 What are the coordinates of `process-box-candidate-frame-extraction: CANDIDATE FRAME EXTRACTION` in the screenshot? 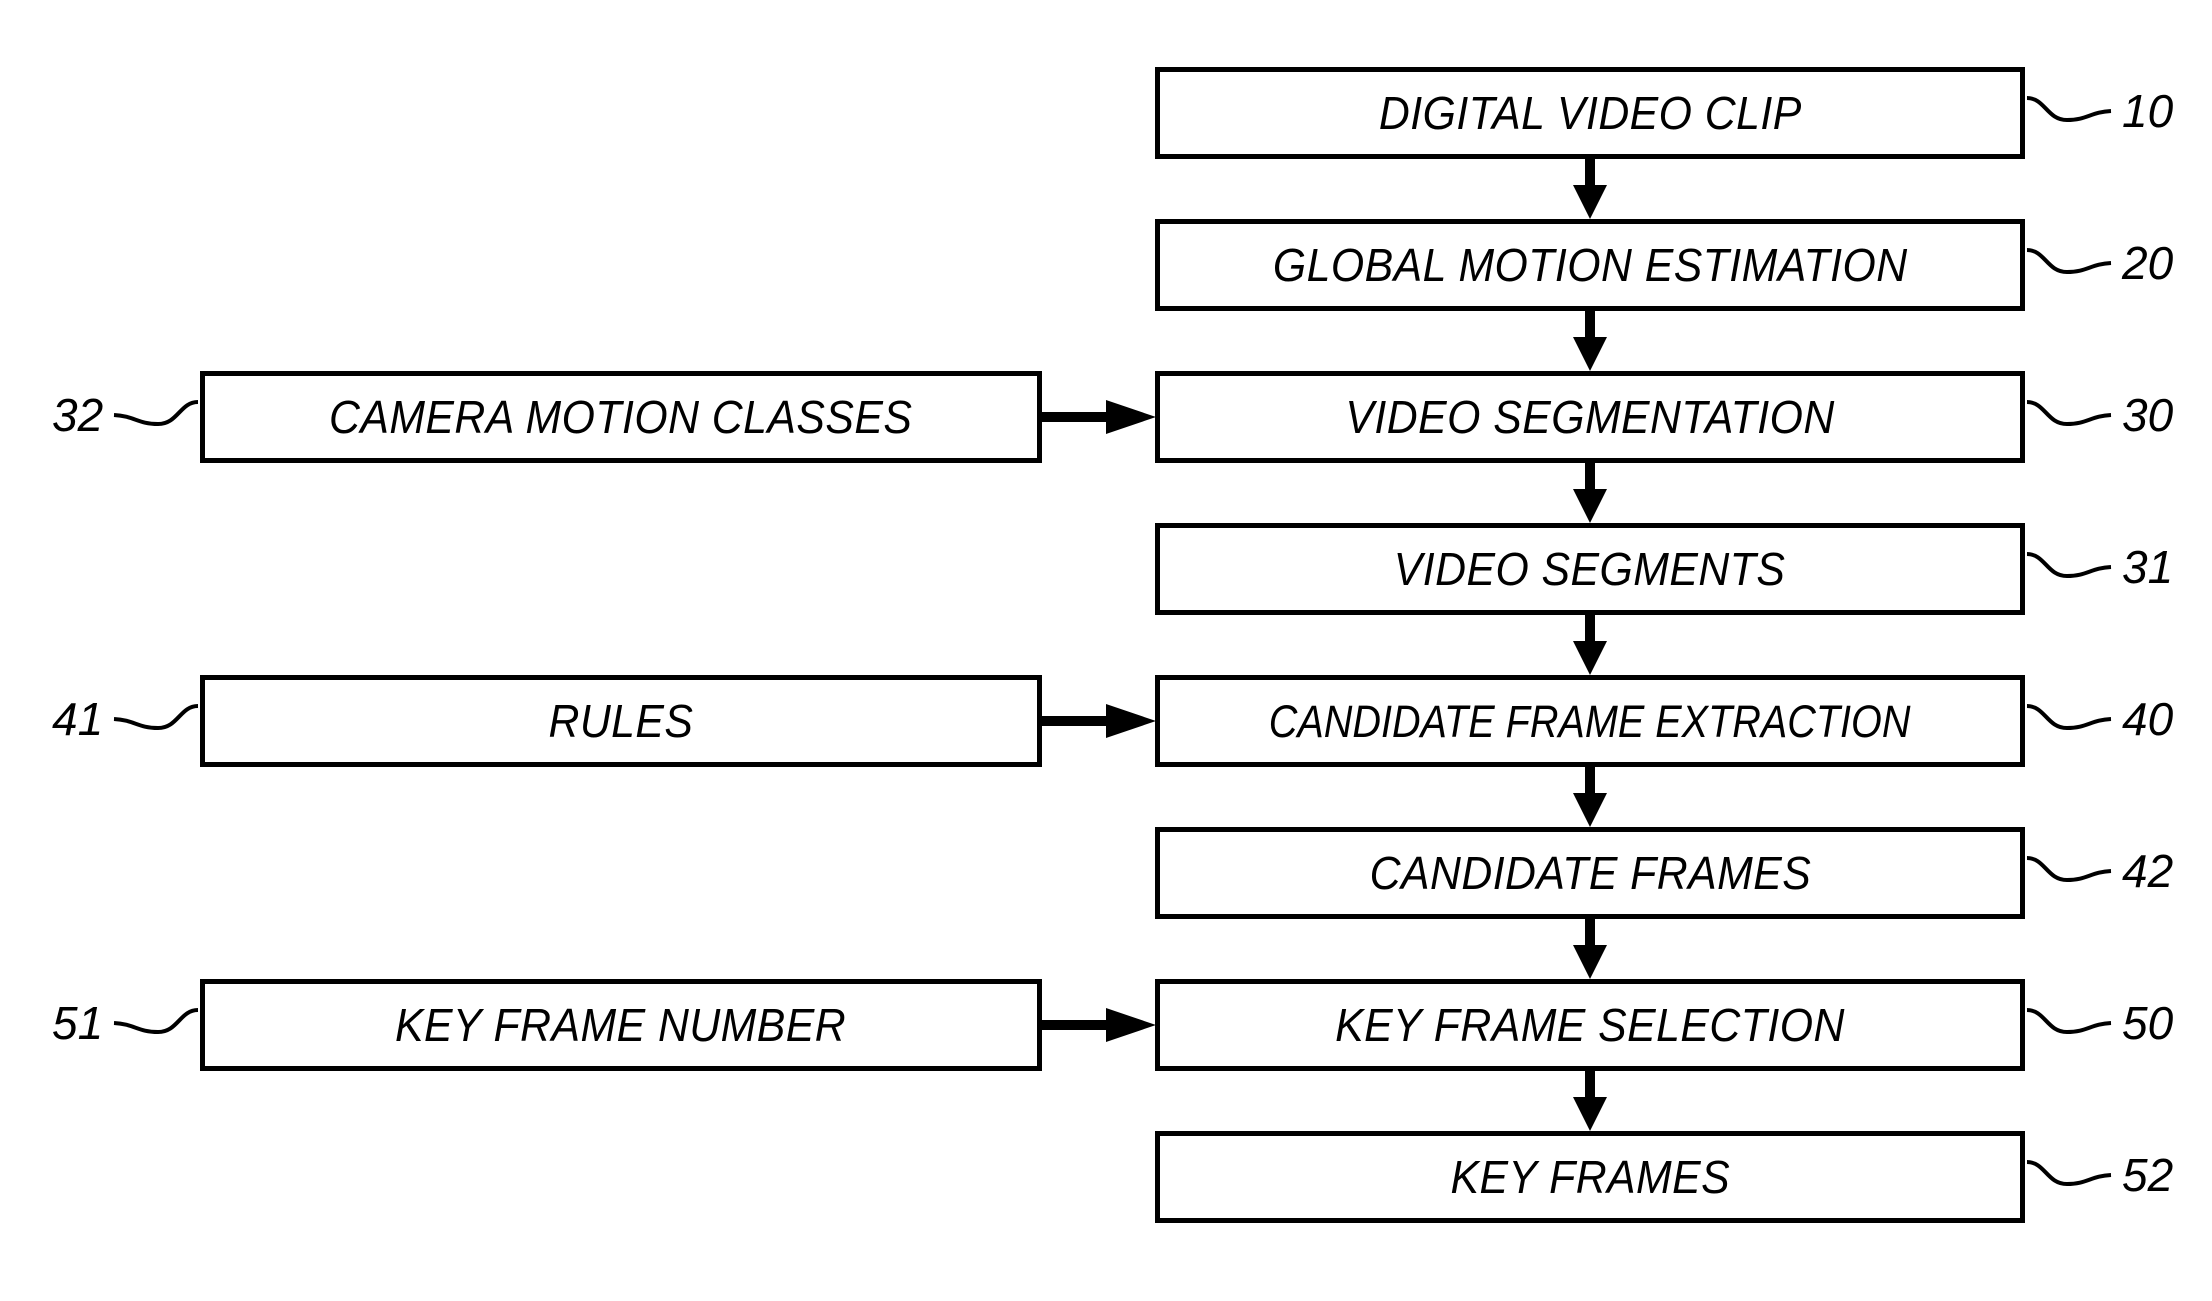 It's located at (1590, 721).